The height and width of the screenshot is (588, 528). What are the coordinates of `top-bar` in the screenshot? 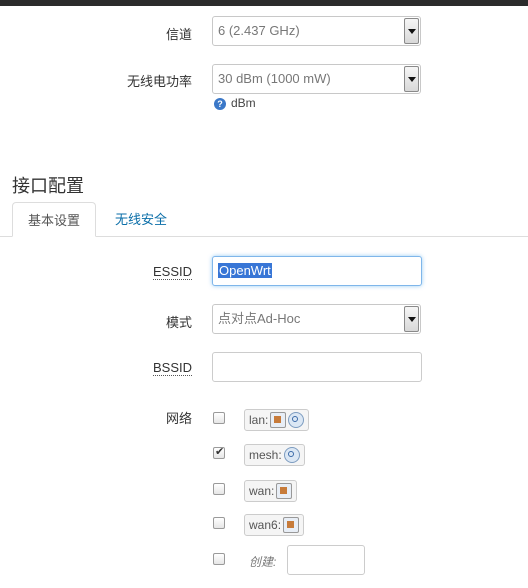 It's located at (264, 3).